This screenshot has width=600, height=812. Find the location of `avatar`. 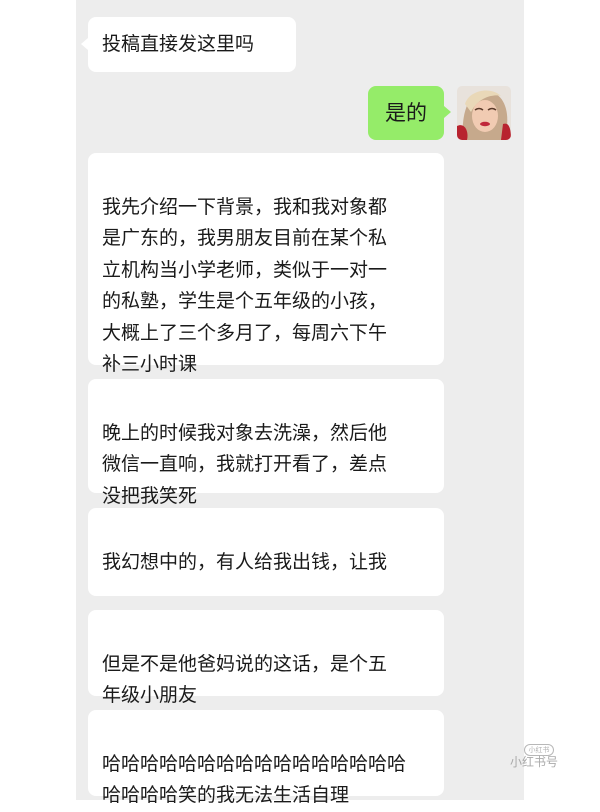

avatar is located at coordinates (484, 113).